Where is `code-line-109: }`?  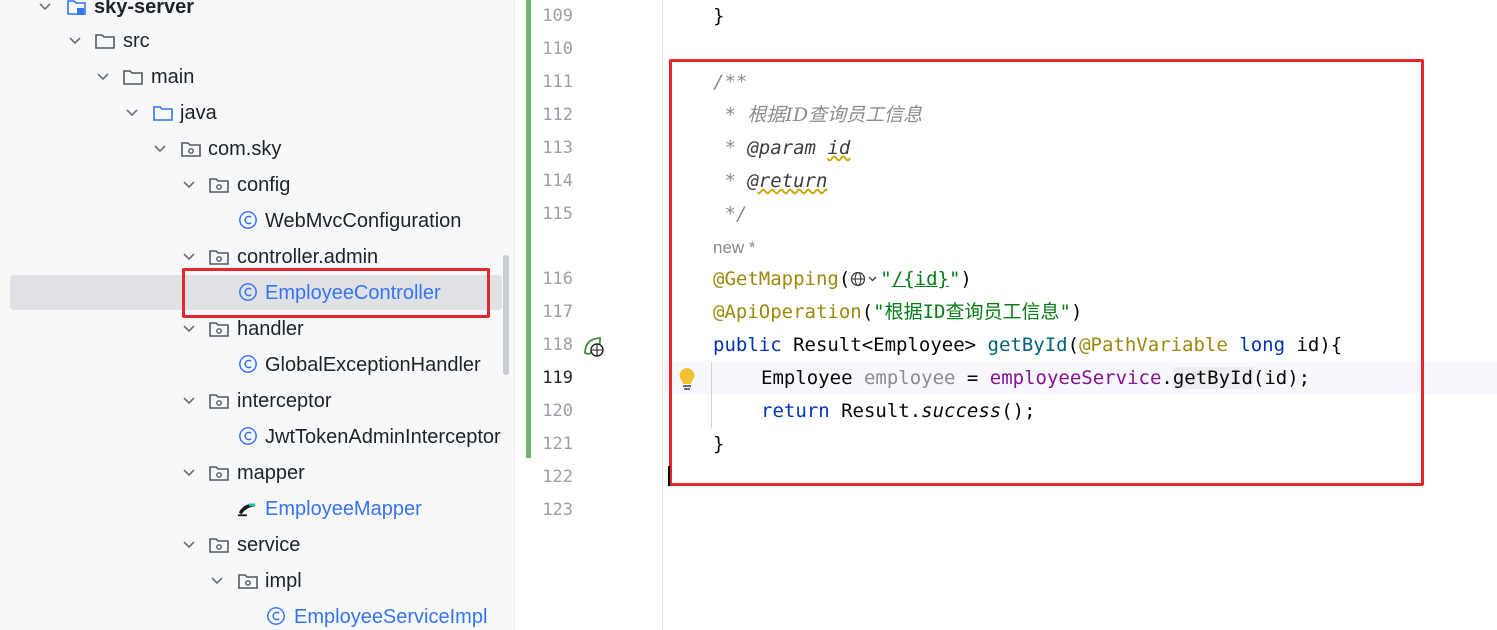 code-line-109: } is located at coordinates (718, 16).